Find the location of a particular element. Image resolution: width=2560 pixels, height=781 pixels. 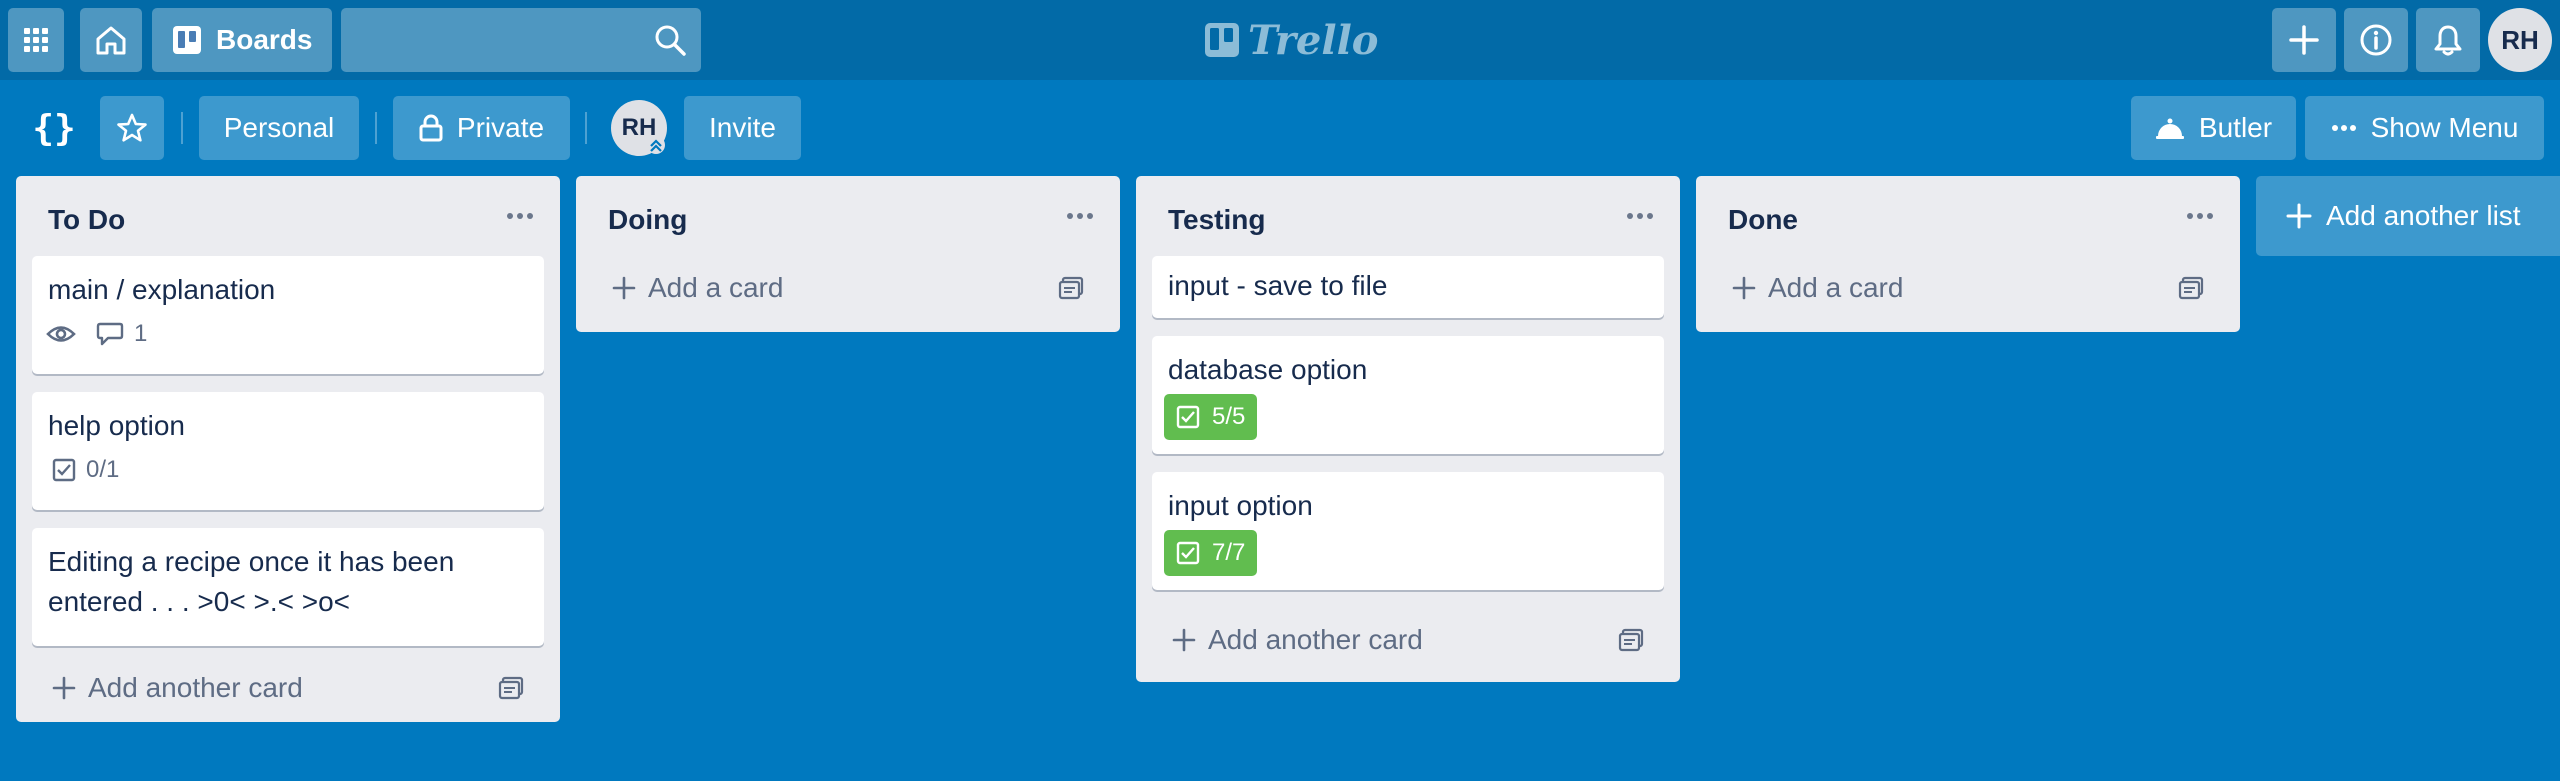

board-title: {} is located at coordinates (54, 128).